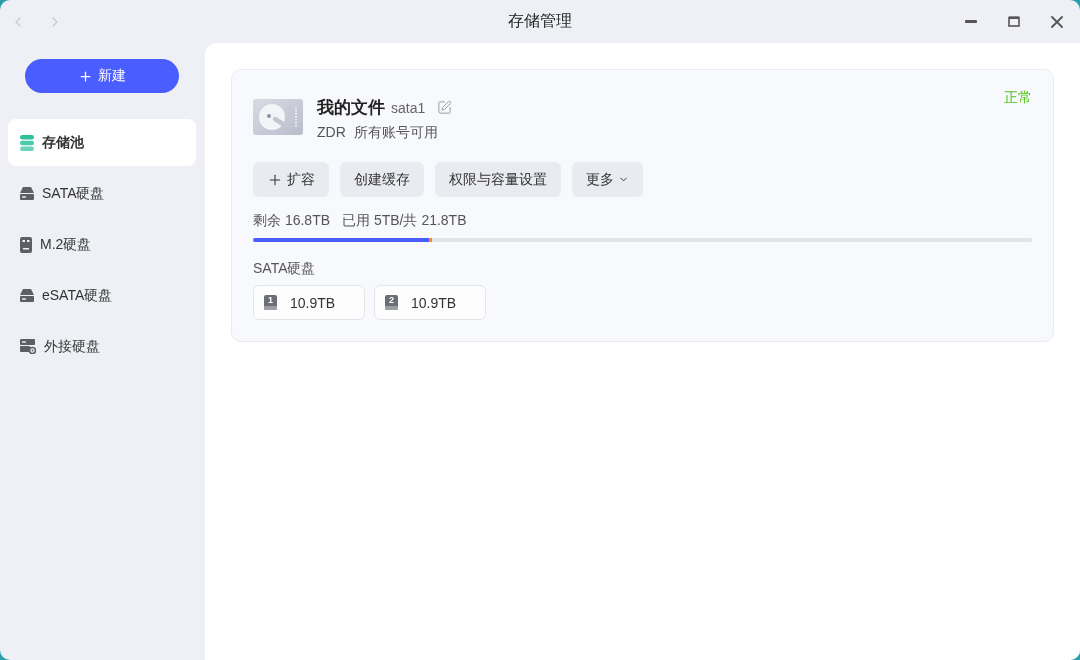 The width and height of the screenshot is (1080, 660). I want to click on action-button: 创建缓存, so click(382, 179).